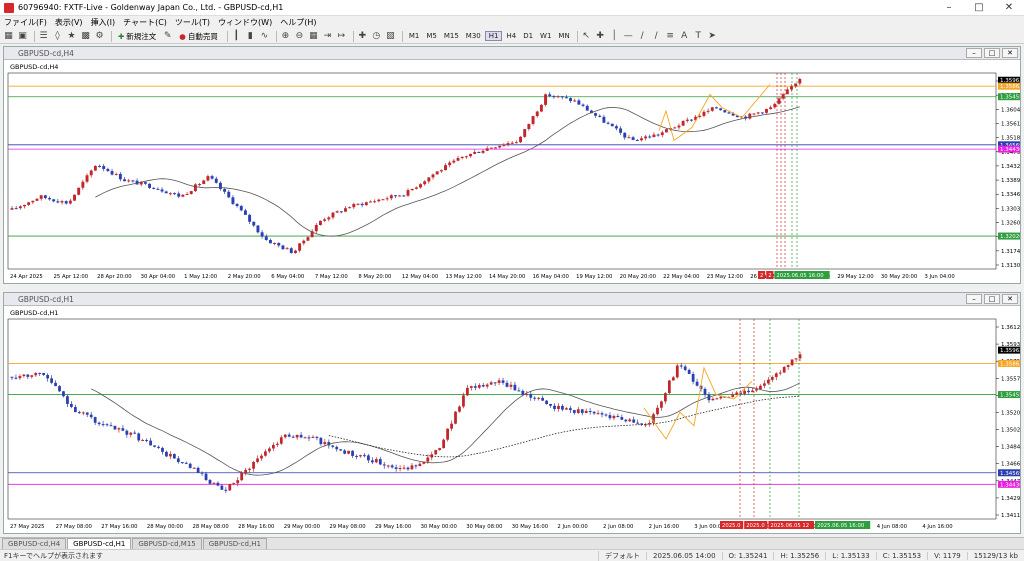 Image resolution: width=1024 pixels, height=561 pixels. Describe the element at coordinates (192, 22) in the screenshot. I see `menu-tools: ツール(T)` at that location.